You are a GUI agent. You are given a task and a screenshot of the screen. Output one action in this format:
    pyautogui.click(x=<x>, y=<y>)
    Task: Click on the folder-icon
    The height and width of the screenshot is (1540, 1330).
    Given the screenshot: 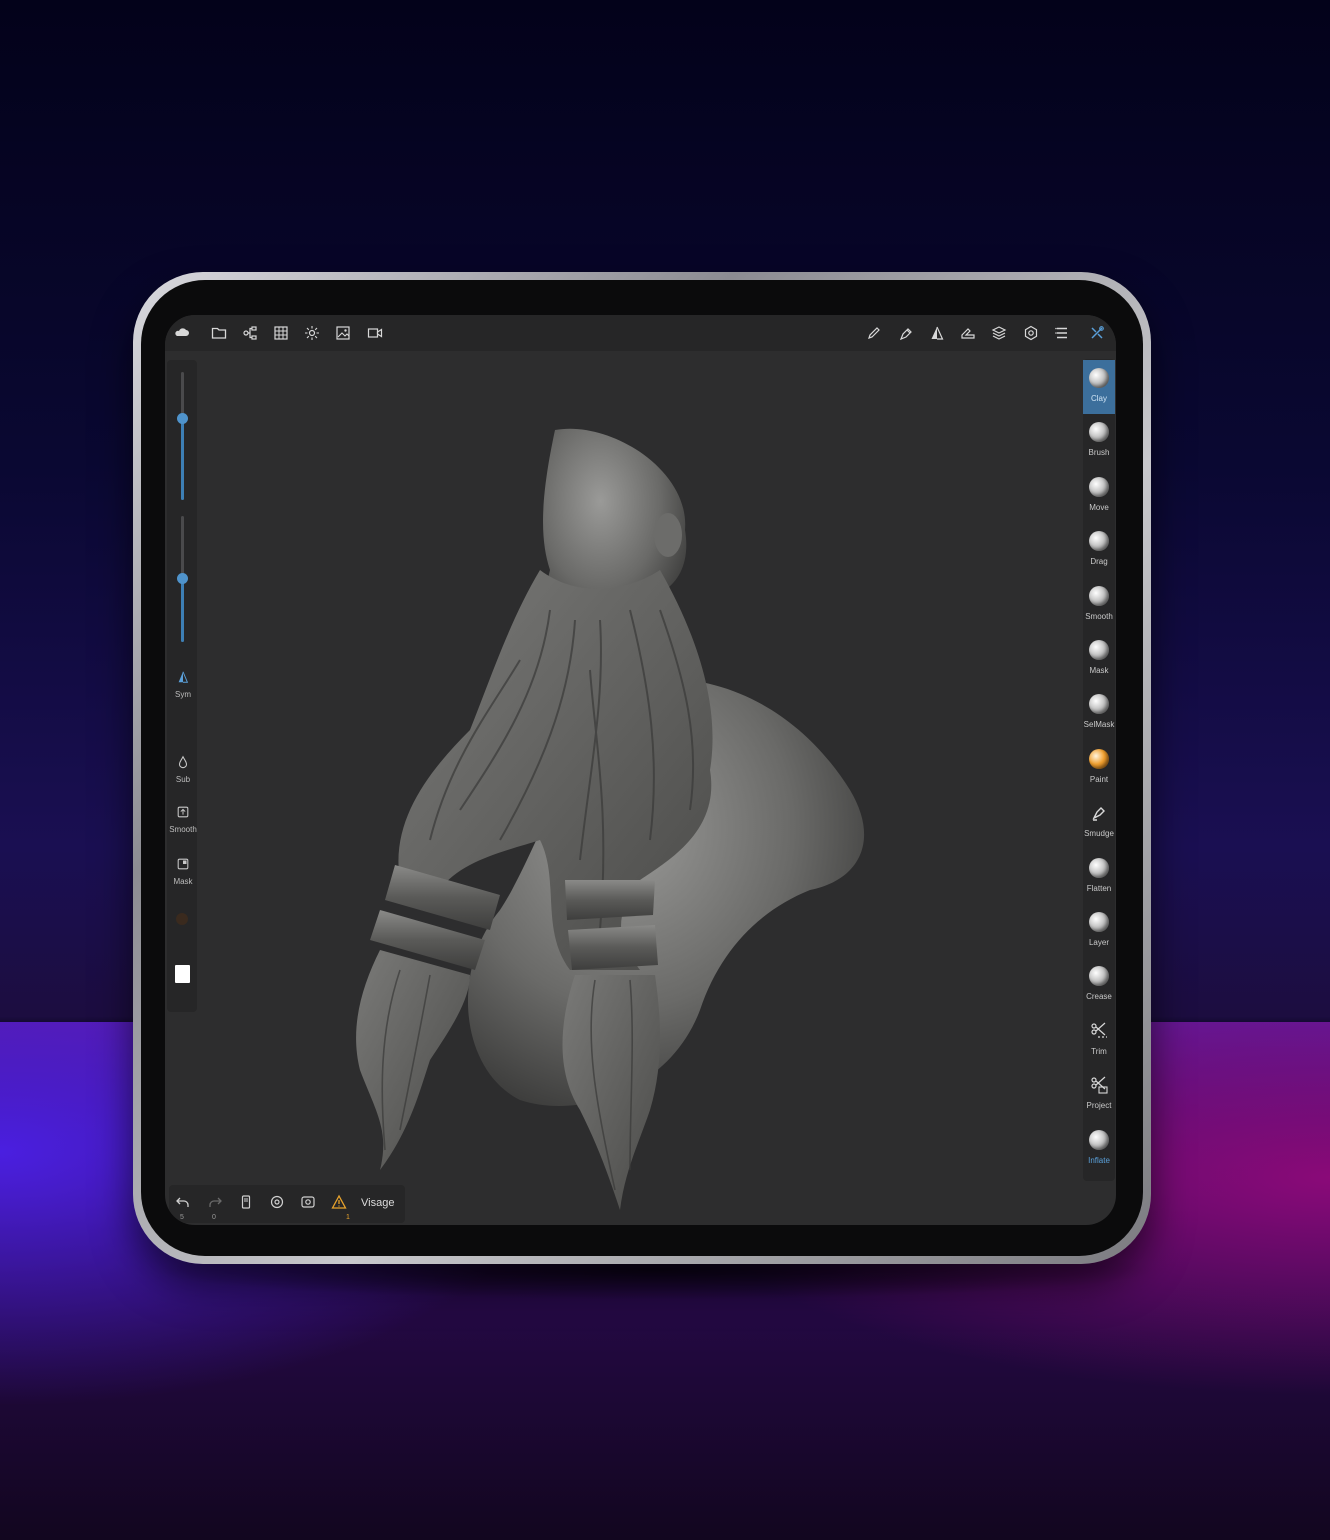 What is the action you would take?
    pyautogui.click(x=219, y=333)
    